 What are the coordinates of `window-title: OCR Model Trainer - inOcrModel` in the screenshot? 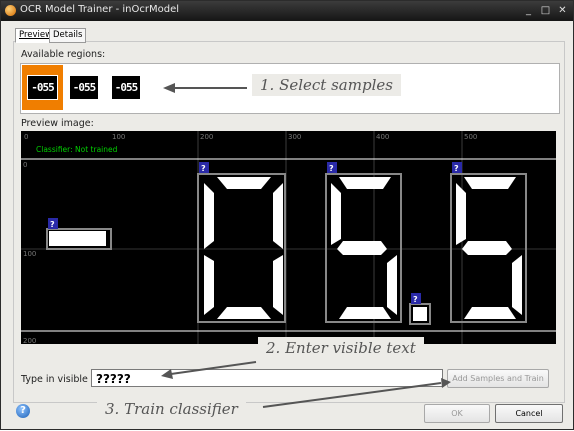 It's located at (100, 9).